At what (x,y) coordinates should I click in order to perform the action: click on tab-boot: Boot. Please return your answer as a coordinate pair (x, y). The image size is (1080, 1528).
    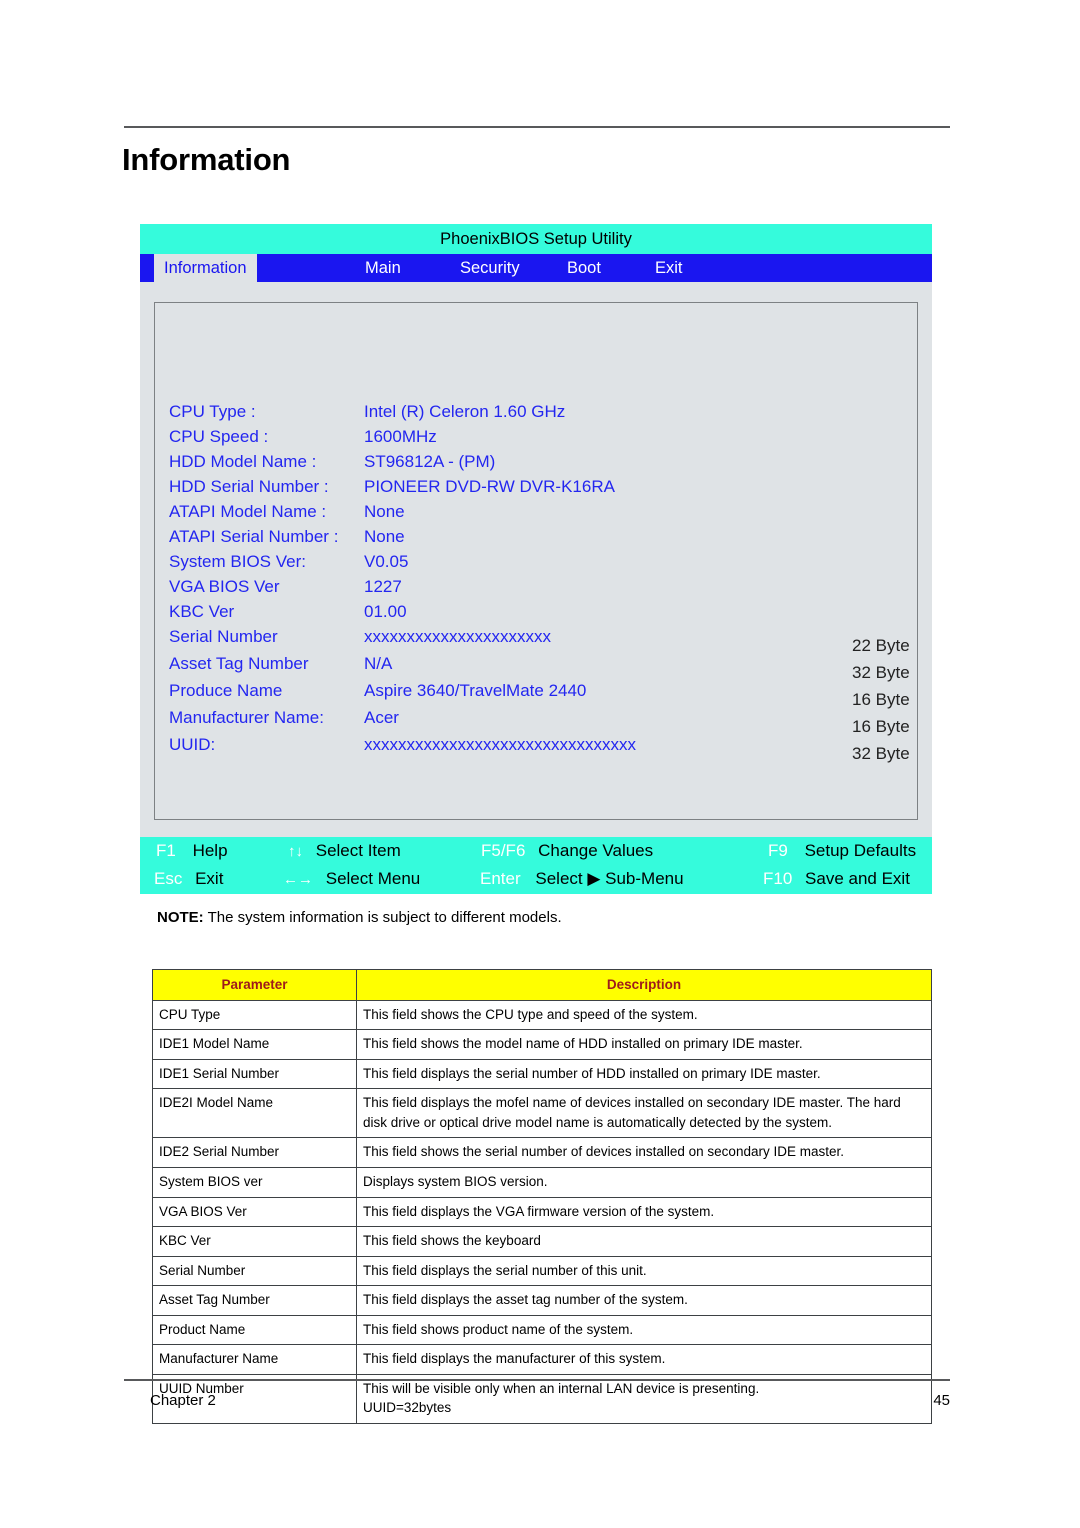
    Looking at the image, I should click on (584, 268).